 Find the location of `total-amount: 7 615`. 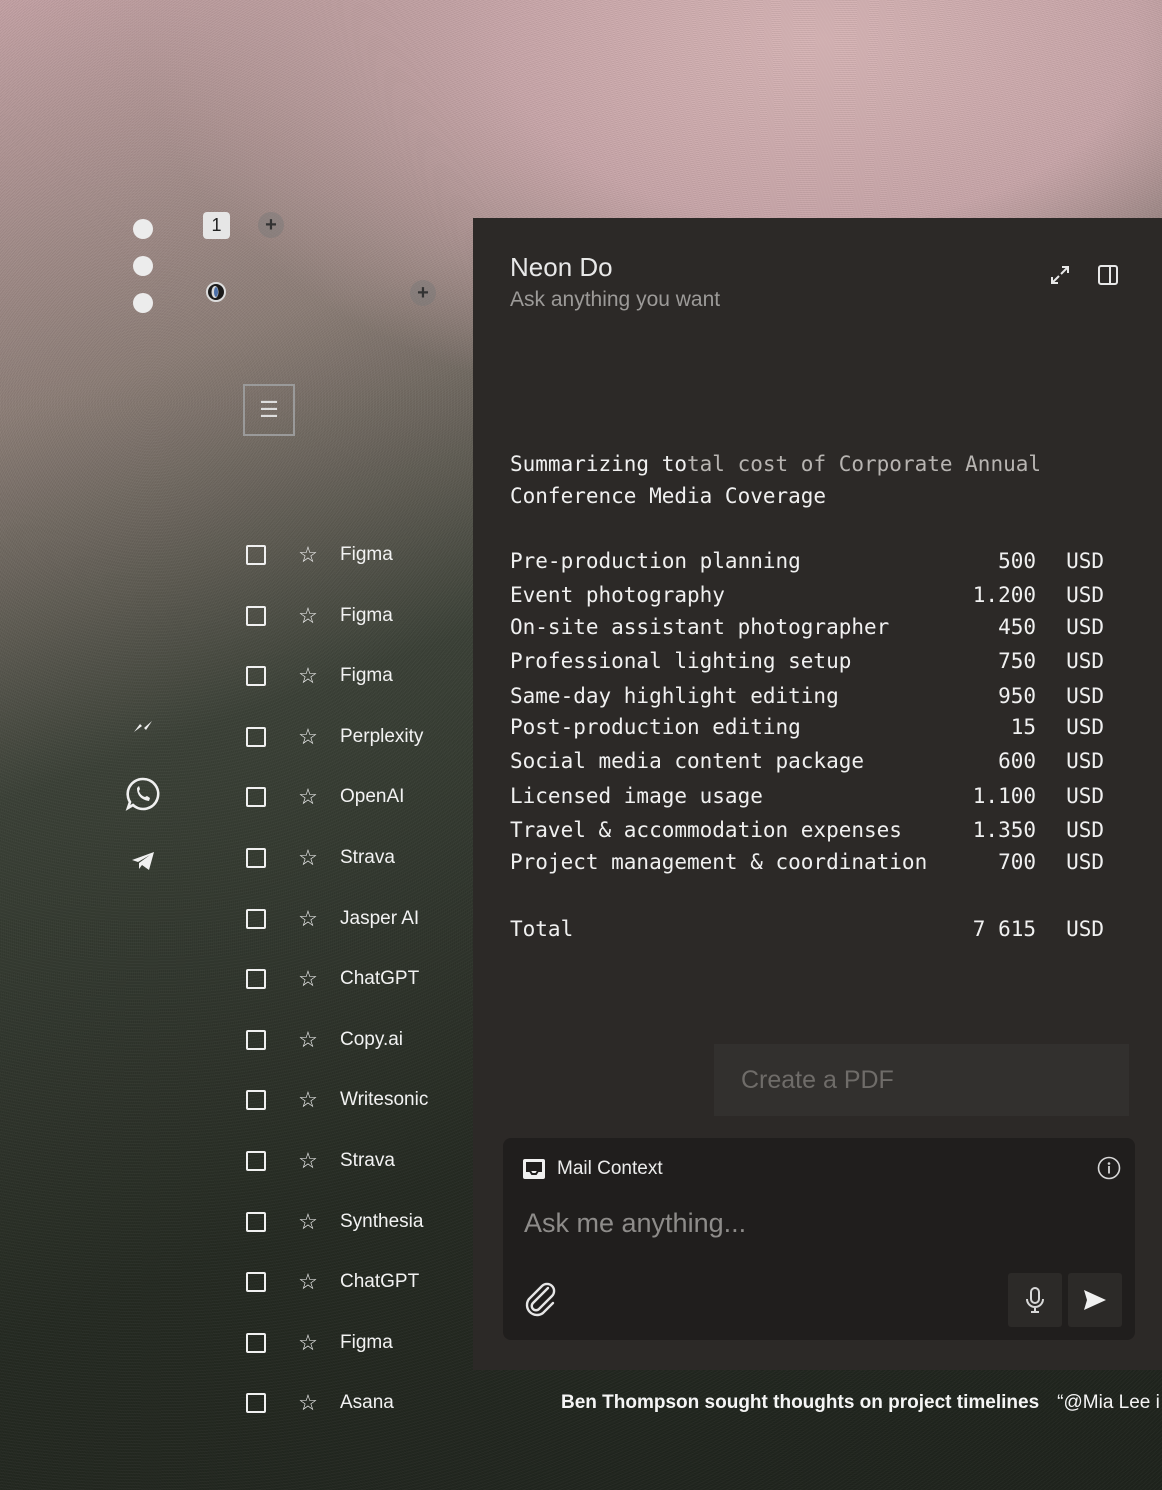

total-amount: 7 615 is located at coordinates (1004, 929).